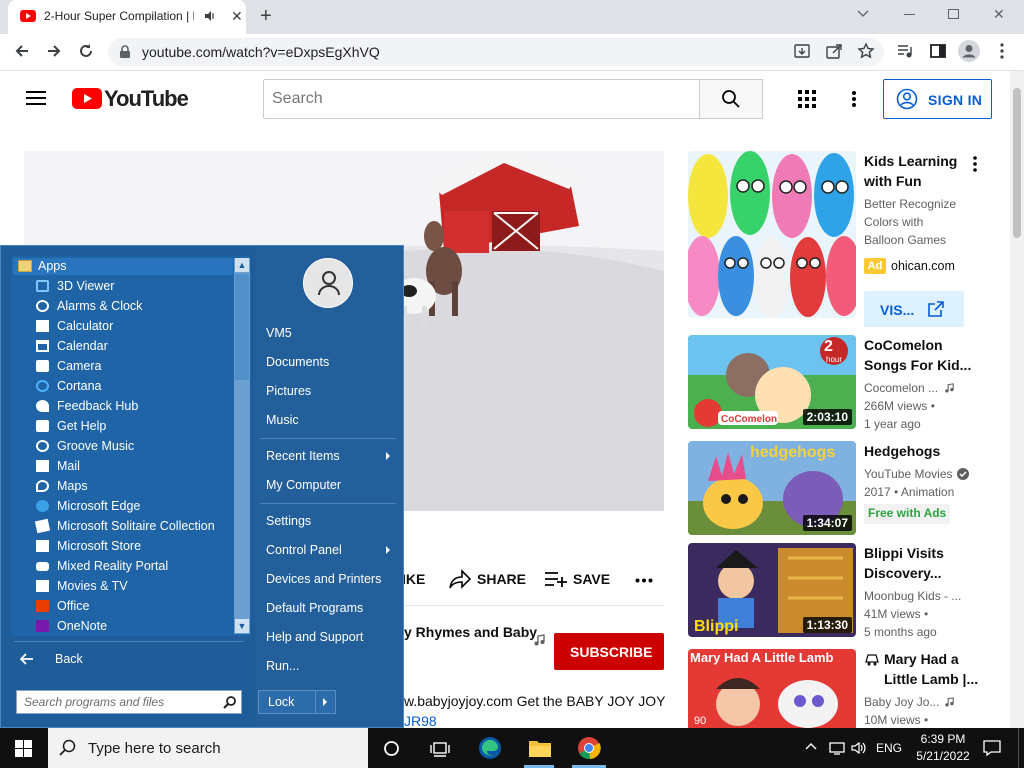 The height and width of the screenshot is (768, 1024). What do you see at coordinates (266, 16) in the screenshot?
I see `new-tab-icon: +` at bounding box center [266, 16].